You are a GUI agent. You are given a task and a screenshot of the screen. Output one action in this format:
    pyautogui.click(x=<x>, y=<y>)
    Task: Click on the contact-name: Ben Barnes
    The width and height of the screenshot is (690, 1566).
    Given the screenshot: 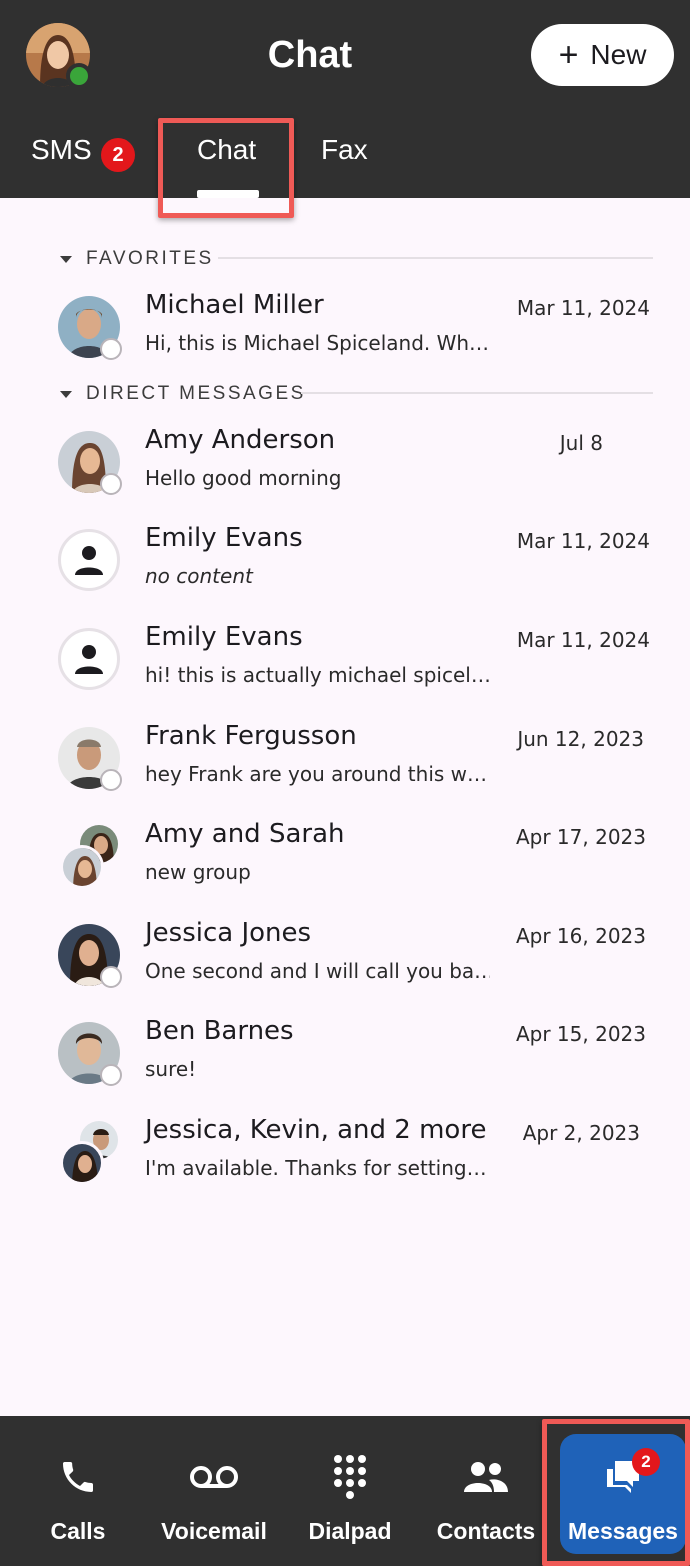 What is the action you would take?
    pyautogui.click(x=219, y=1031)
    